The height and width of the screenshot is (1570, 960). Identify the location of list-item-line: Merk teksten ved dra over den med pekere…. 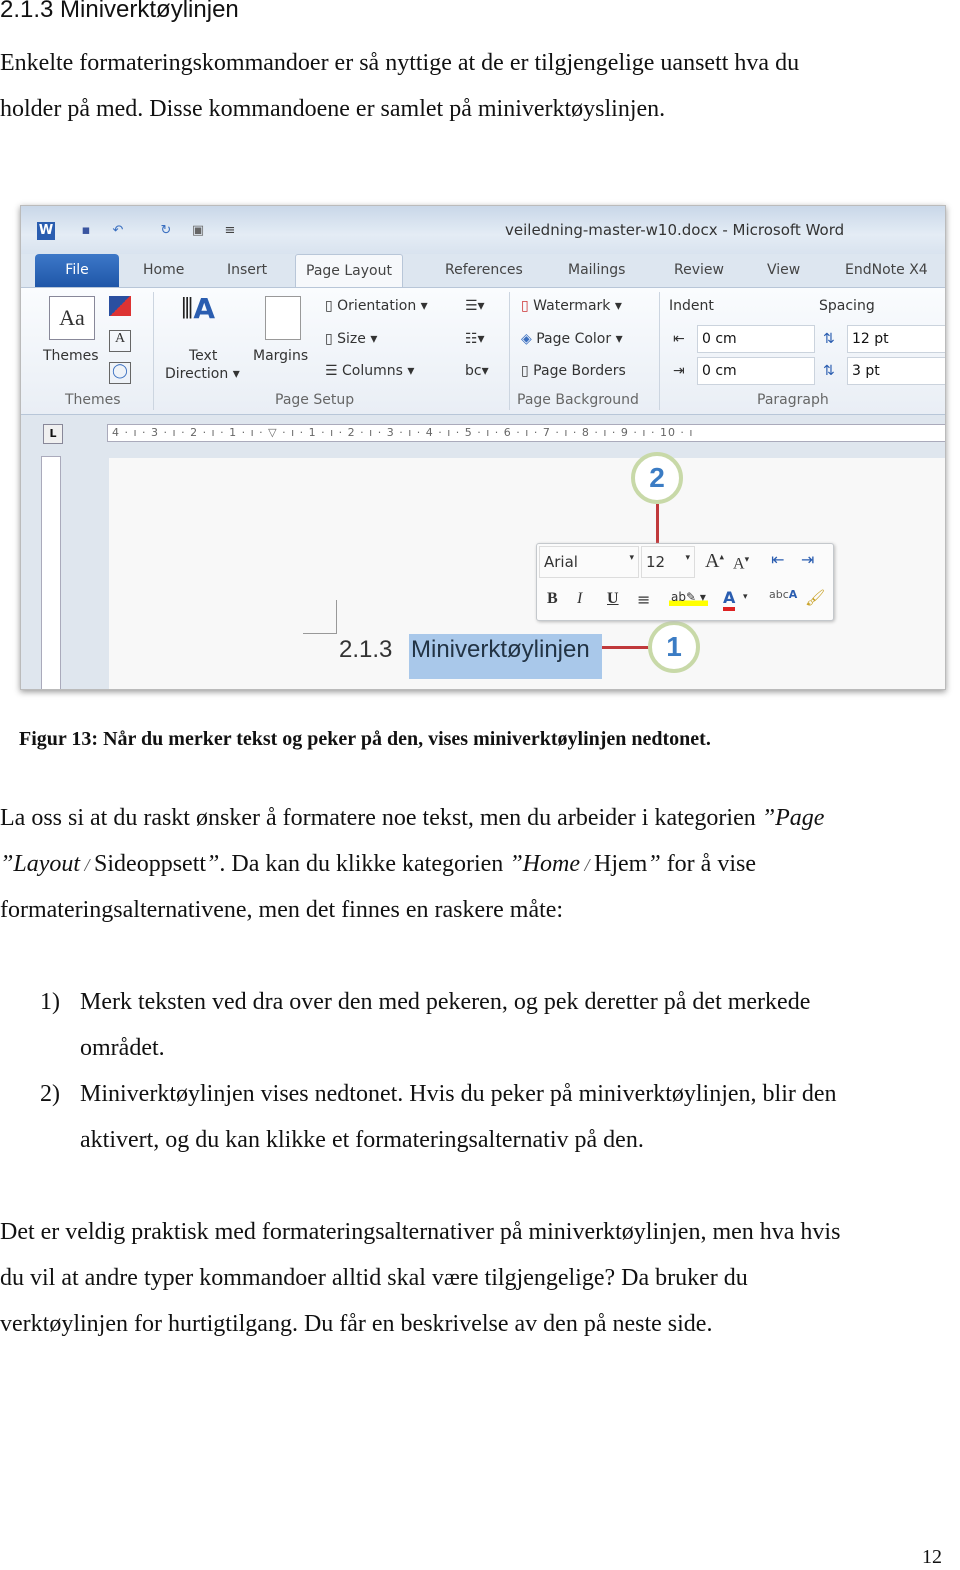
(445, 1002).